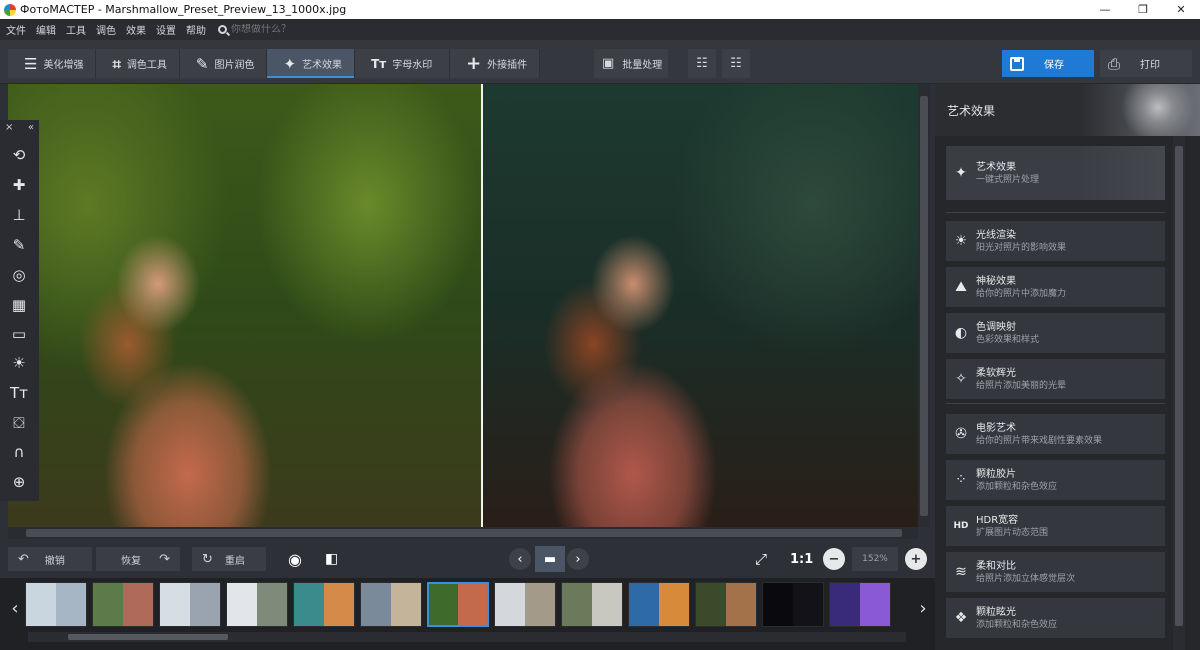 Image resolution: width=1200 pixels, height=650 pixels. I want to click on effect-item: ◐ 色调映射 色彩效果和样式, so click(1055, 333).